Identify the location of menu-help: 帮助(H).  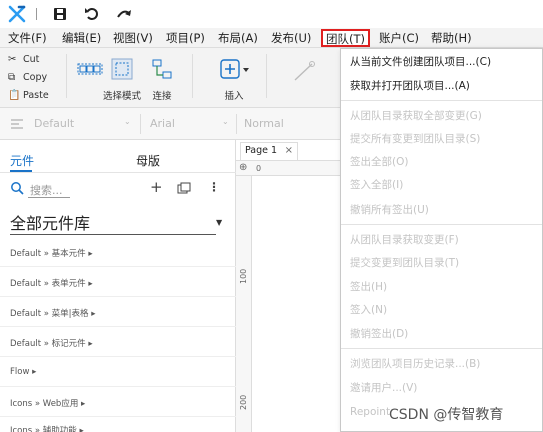
(451, 38).